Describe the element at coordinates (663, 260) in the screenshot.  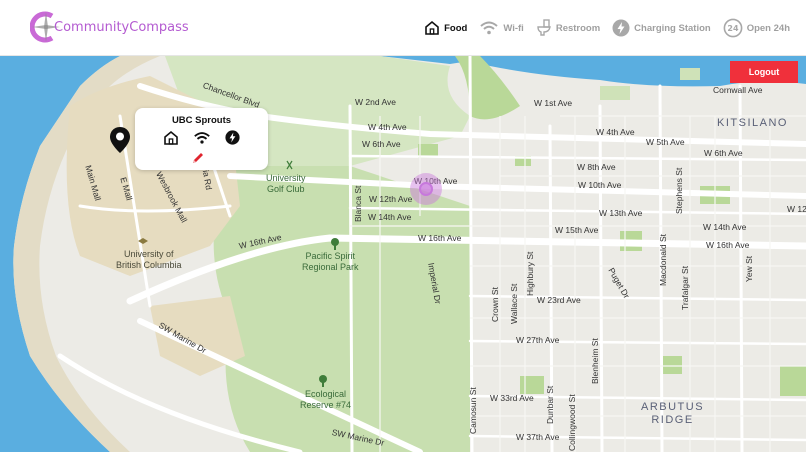
I see `street-label: Macdonald St` at that location.